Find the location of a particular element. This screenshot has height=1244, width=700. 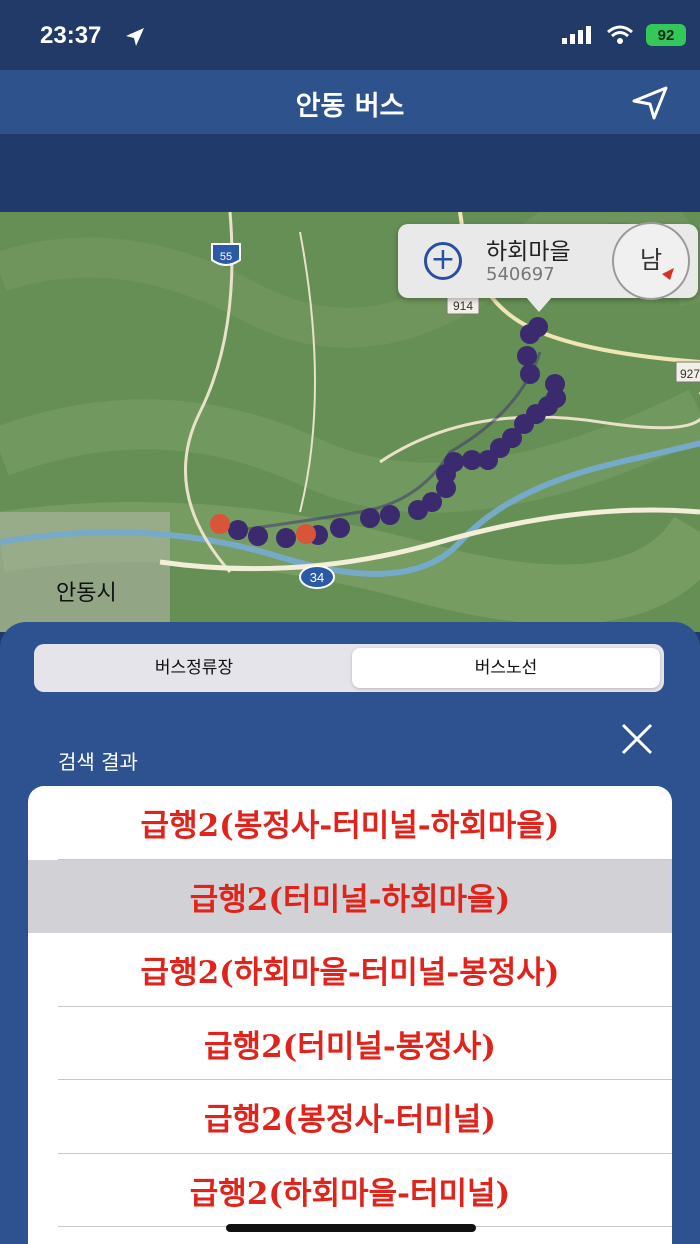

route-927-label: 927 is located at coordinates (690, 374).